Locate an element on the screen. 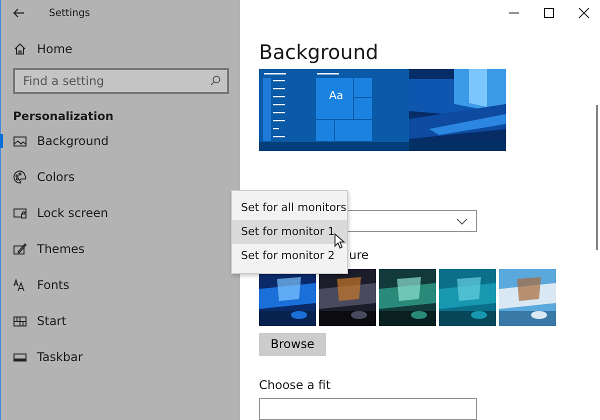 The height and width of the screenshot is (420, 600). cursor-icon is located at coordinates (339, 241).